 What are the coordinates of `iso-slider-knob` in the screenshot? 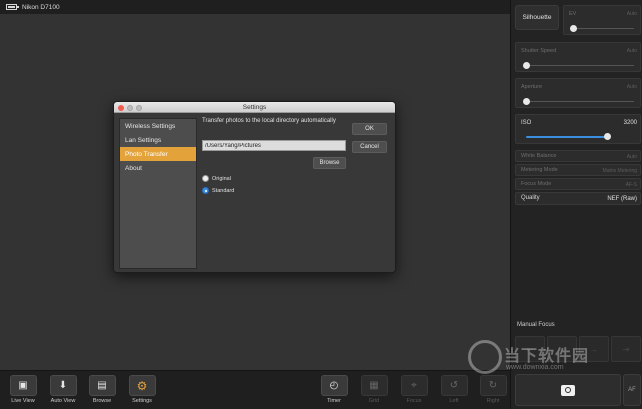 It's located at (607, 136).